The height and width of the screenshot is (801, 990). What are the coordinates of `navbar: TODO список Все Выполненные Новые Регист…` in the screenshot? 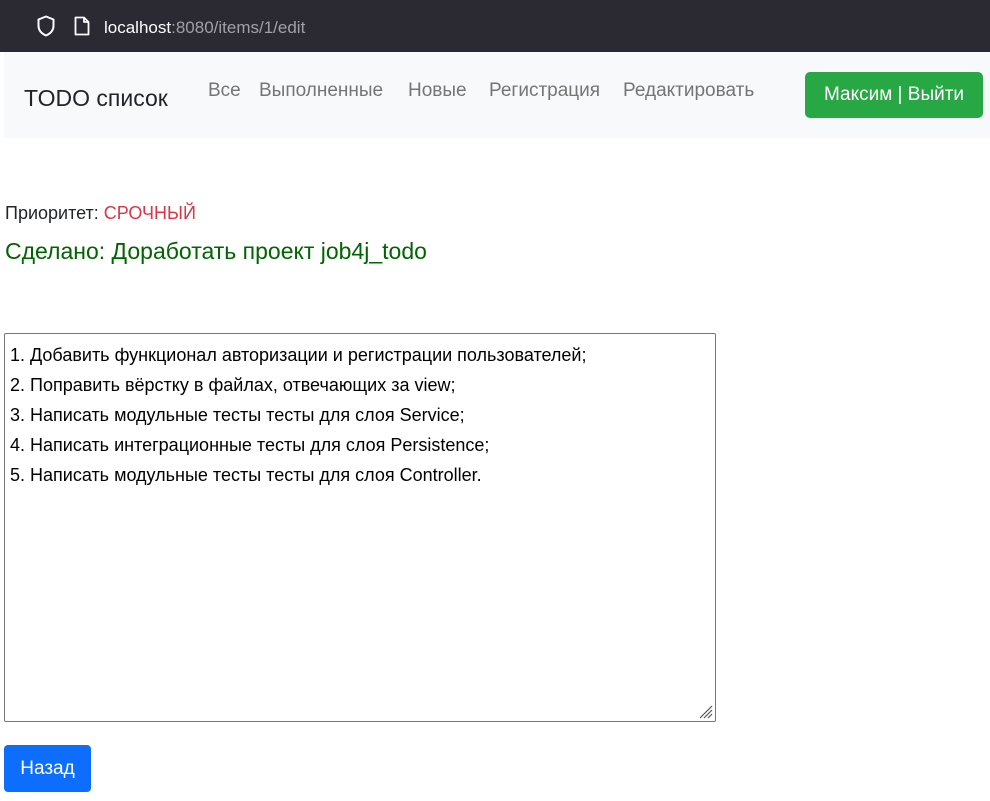 It's located at (497, 95).